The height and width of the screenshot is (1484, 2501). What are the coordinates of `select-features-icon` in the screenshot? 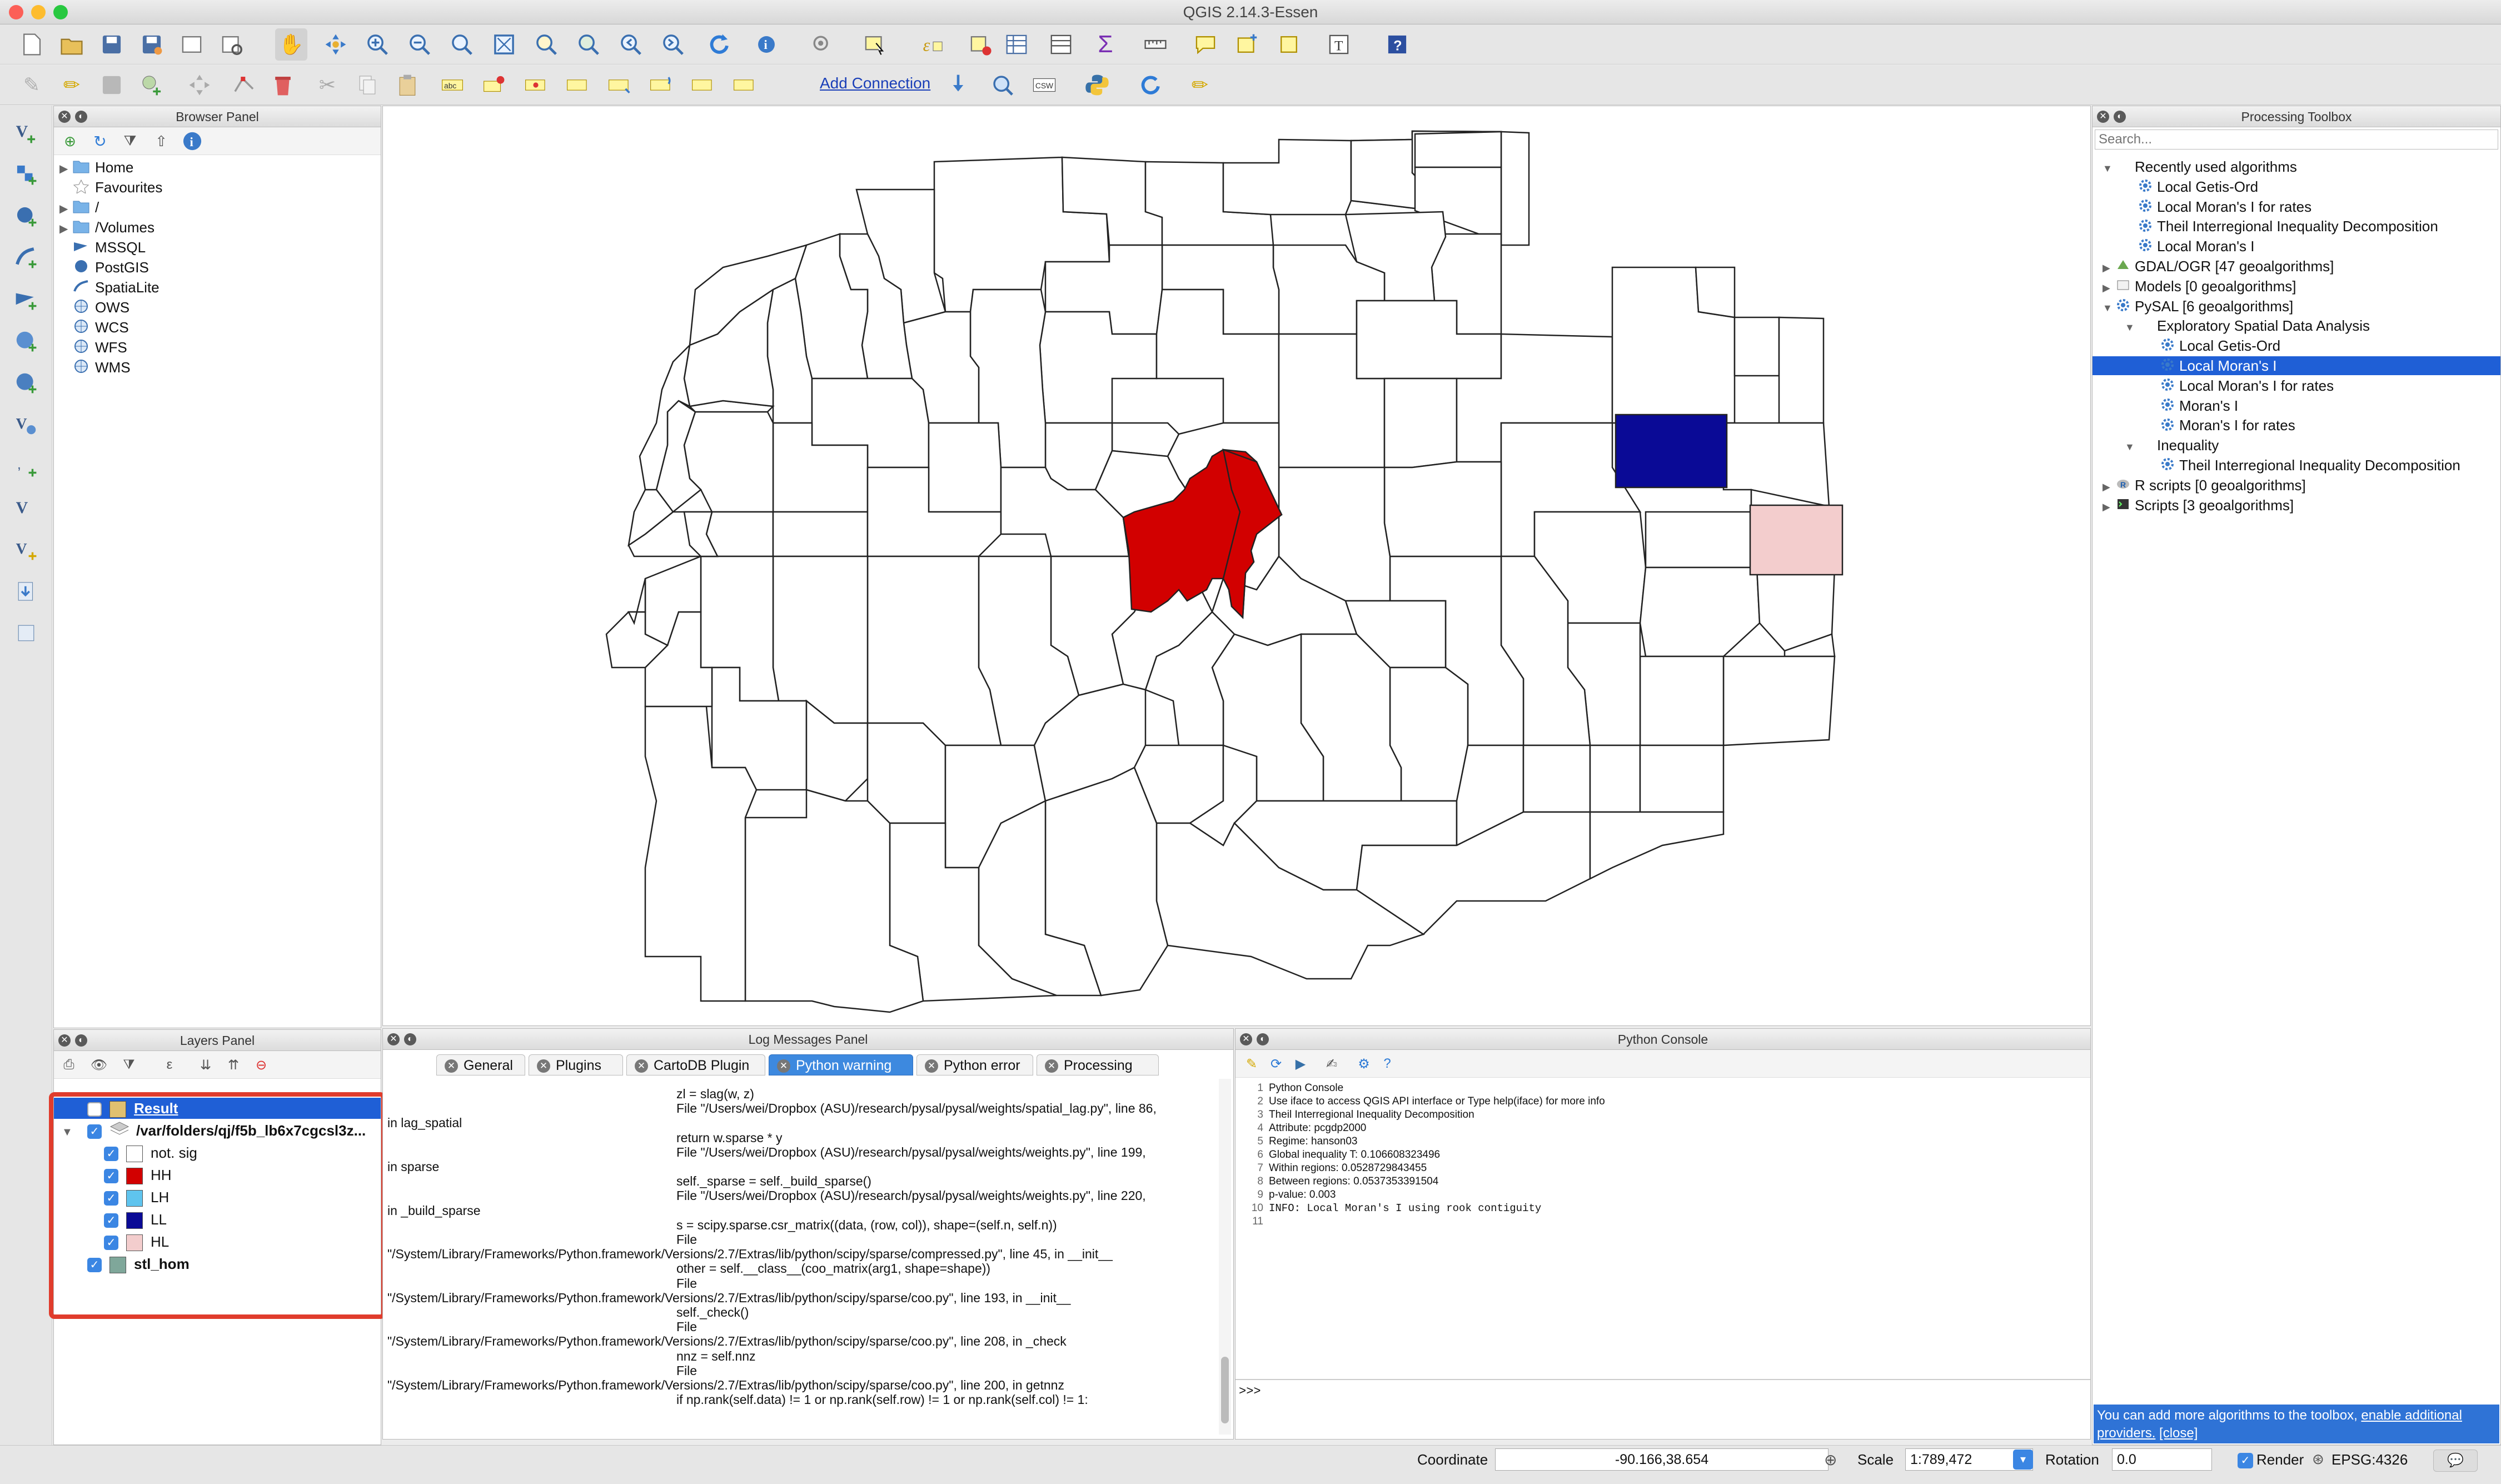 It's located at (822, 45).